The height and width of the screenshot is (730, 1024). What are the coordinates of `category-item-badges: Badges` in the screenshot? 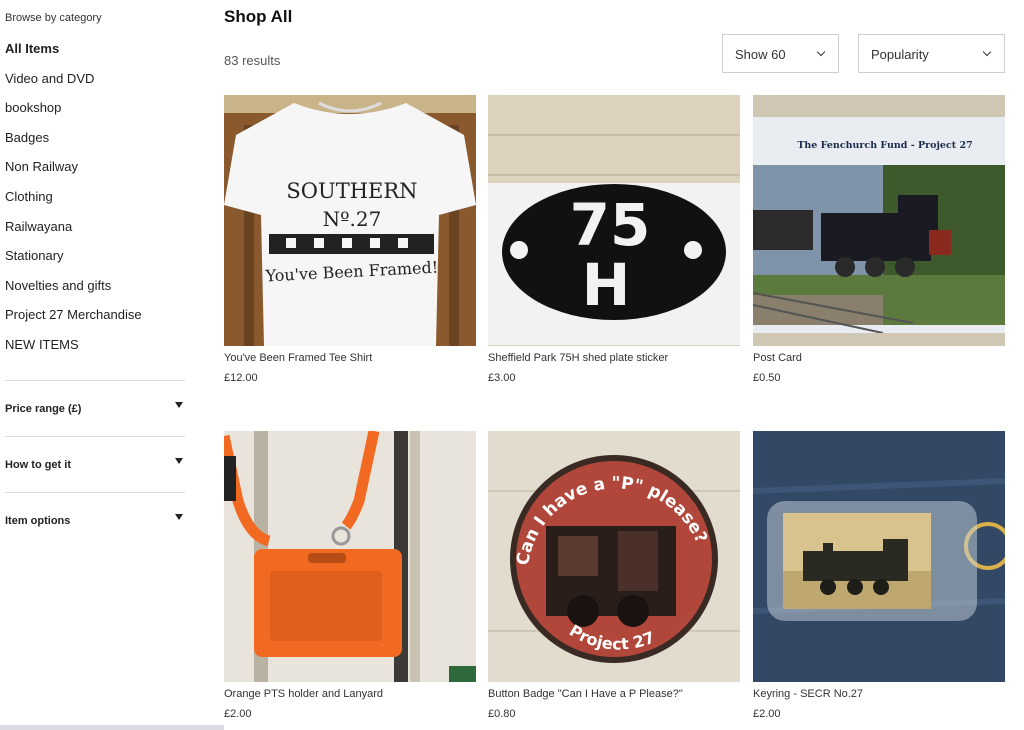 It's located at (95, 144).